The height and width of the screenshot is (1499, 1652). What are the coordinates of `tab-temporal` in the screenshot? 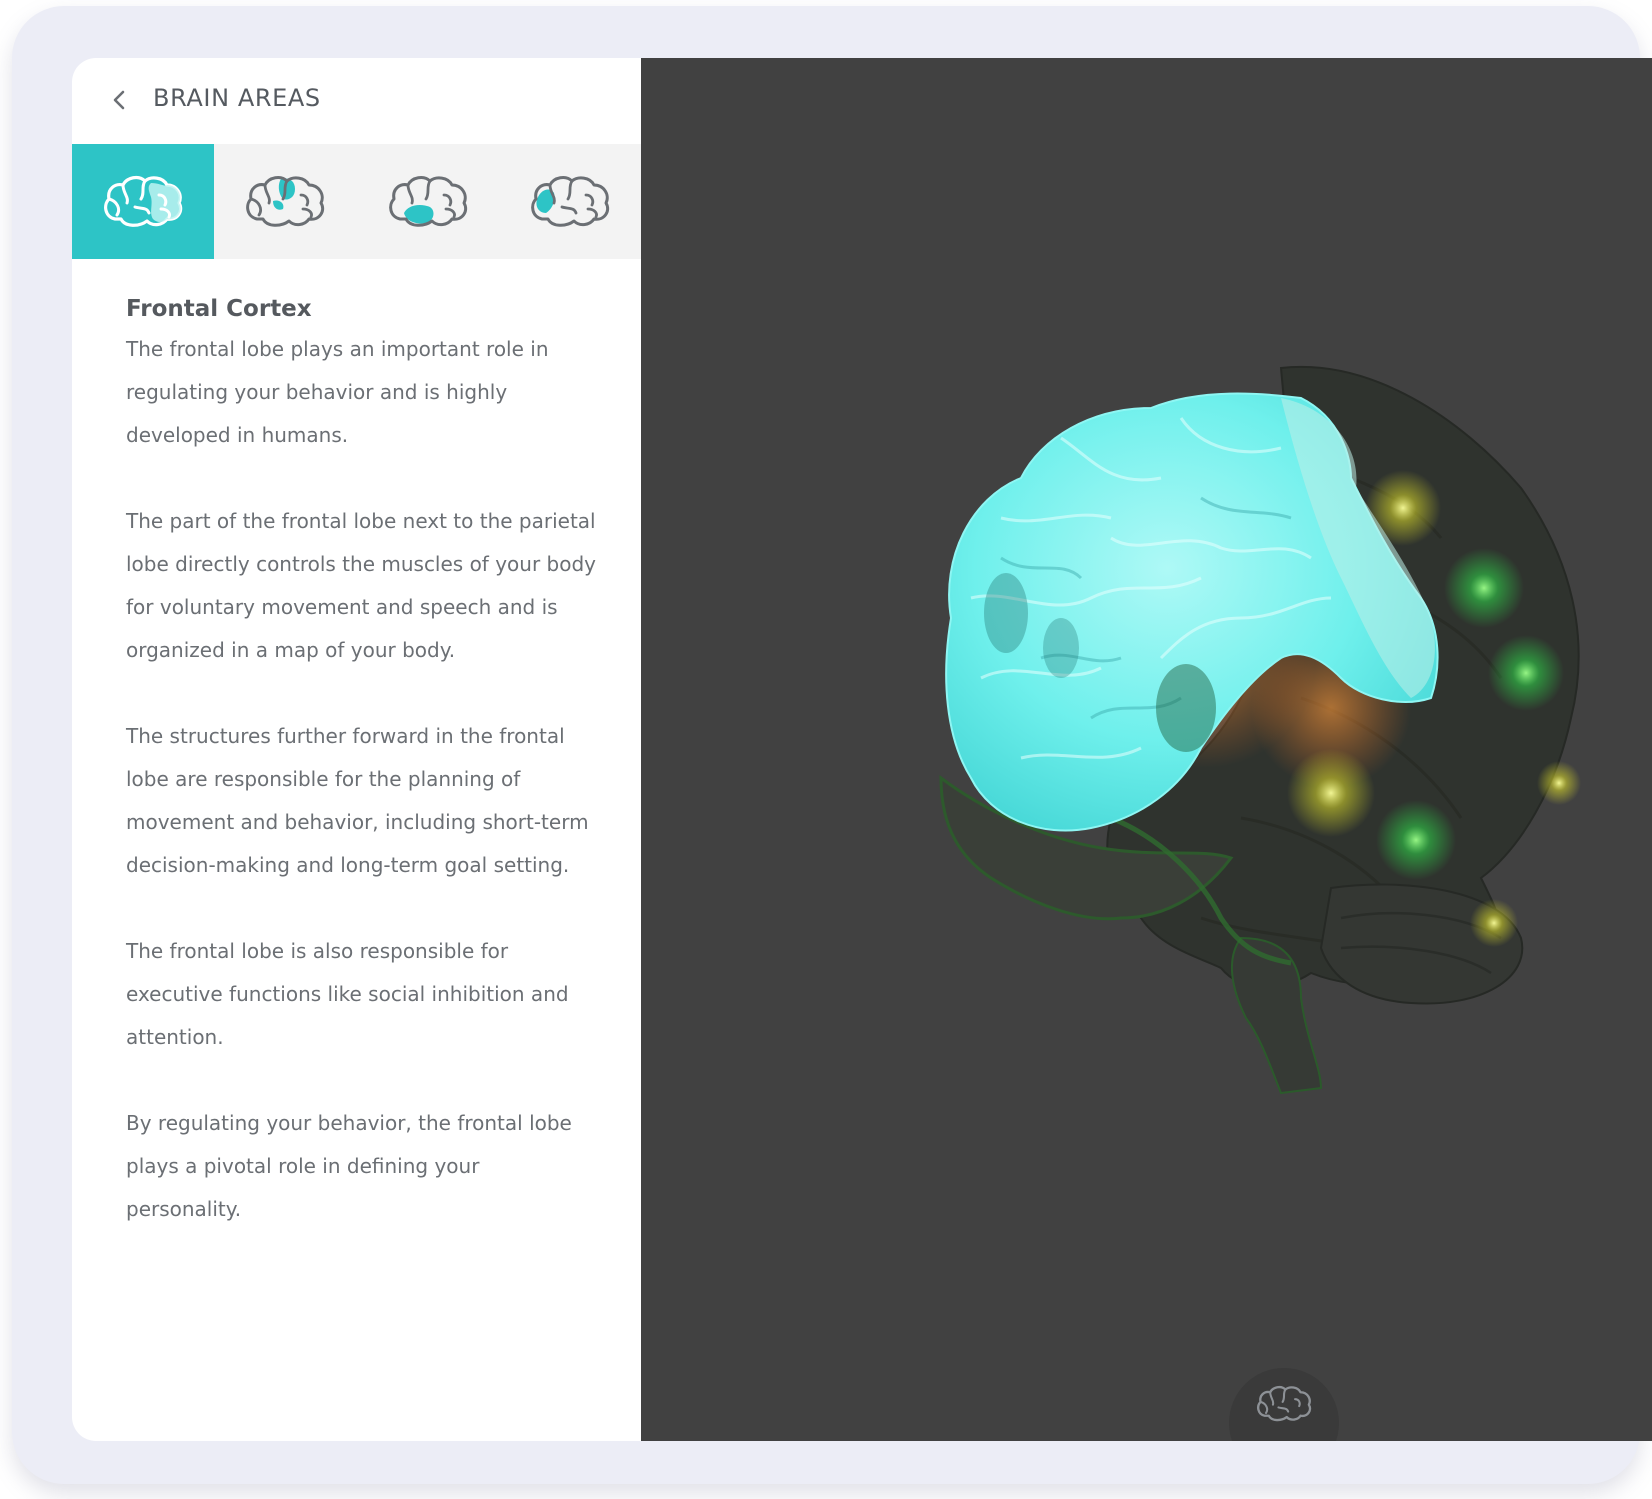 It's located at (428, 201).